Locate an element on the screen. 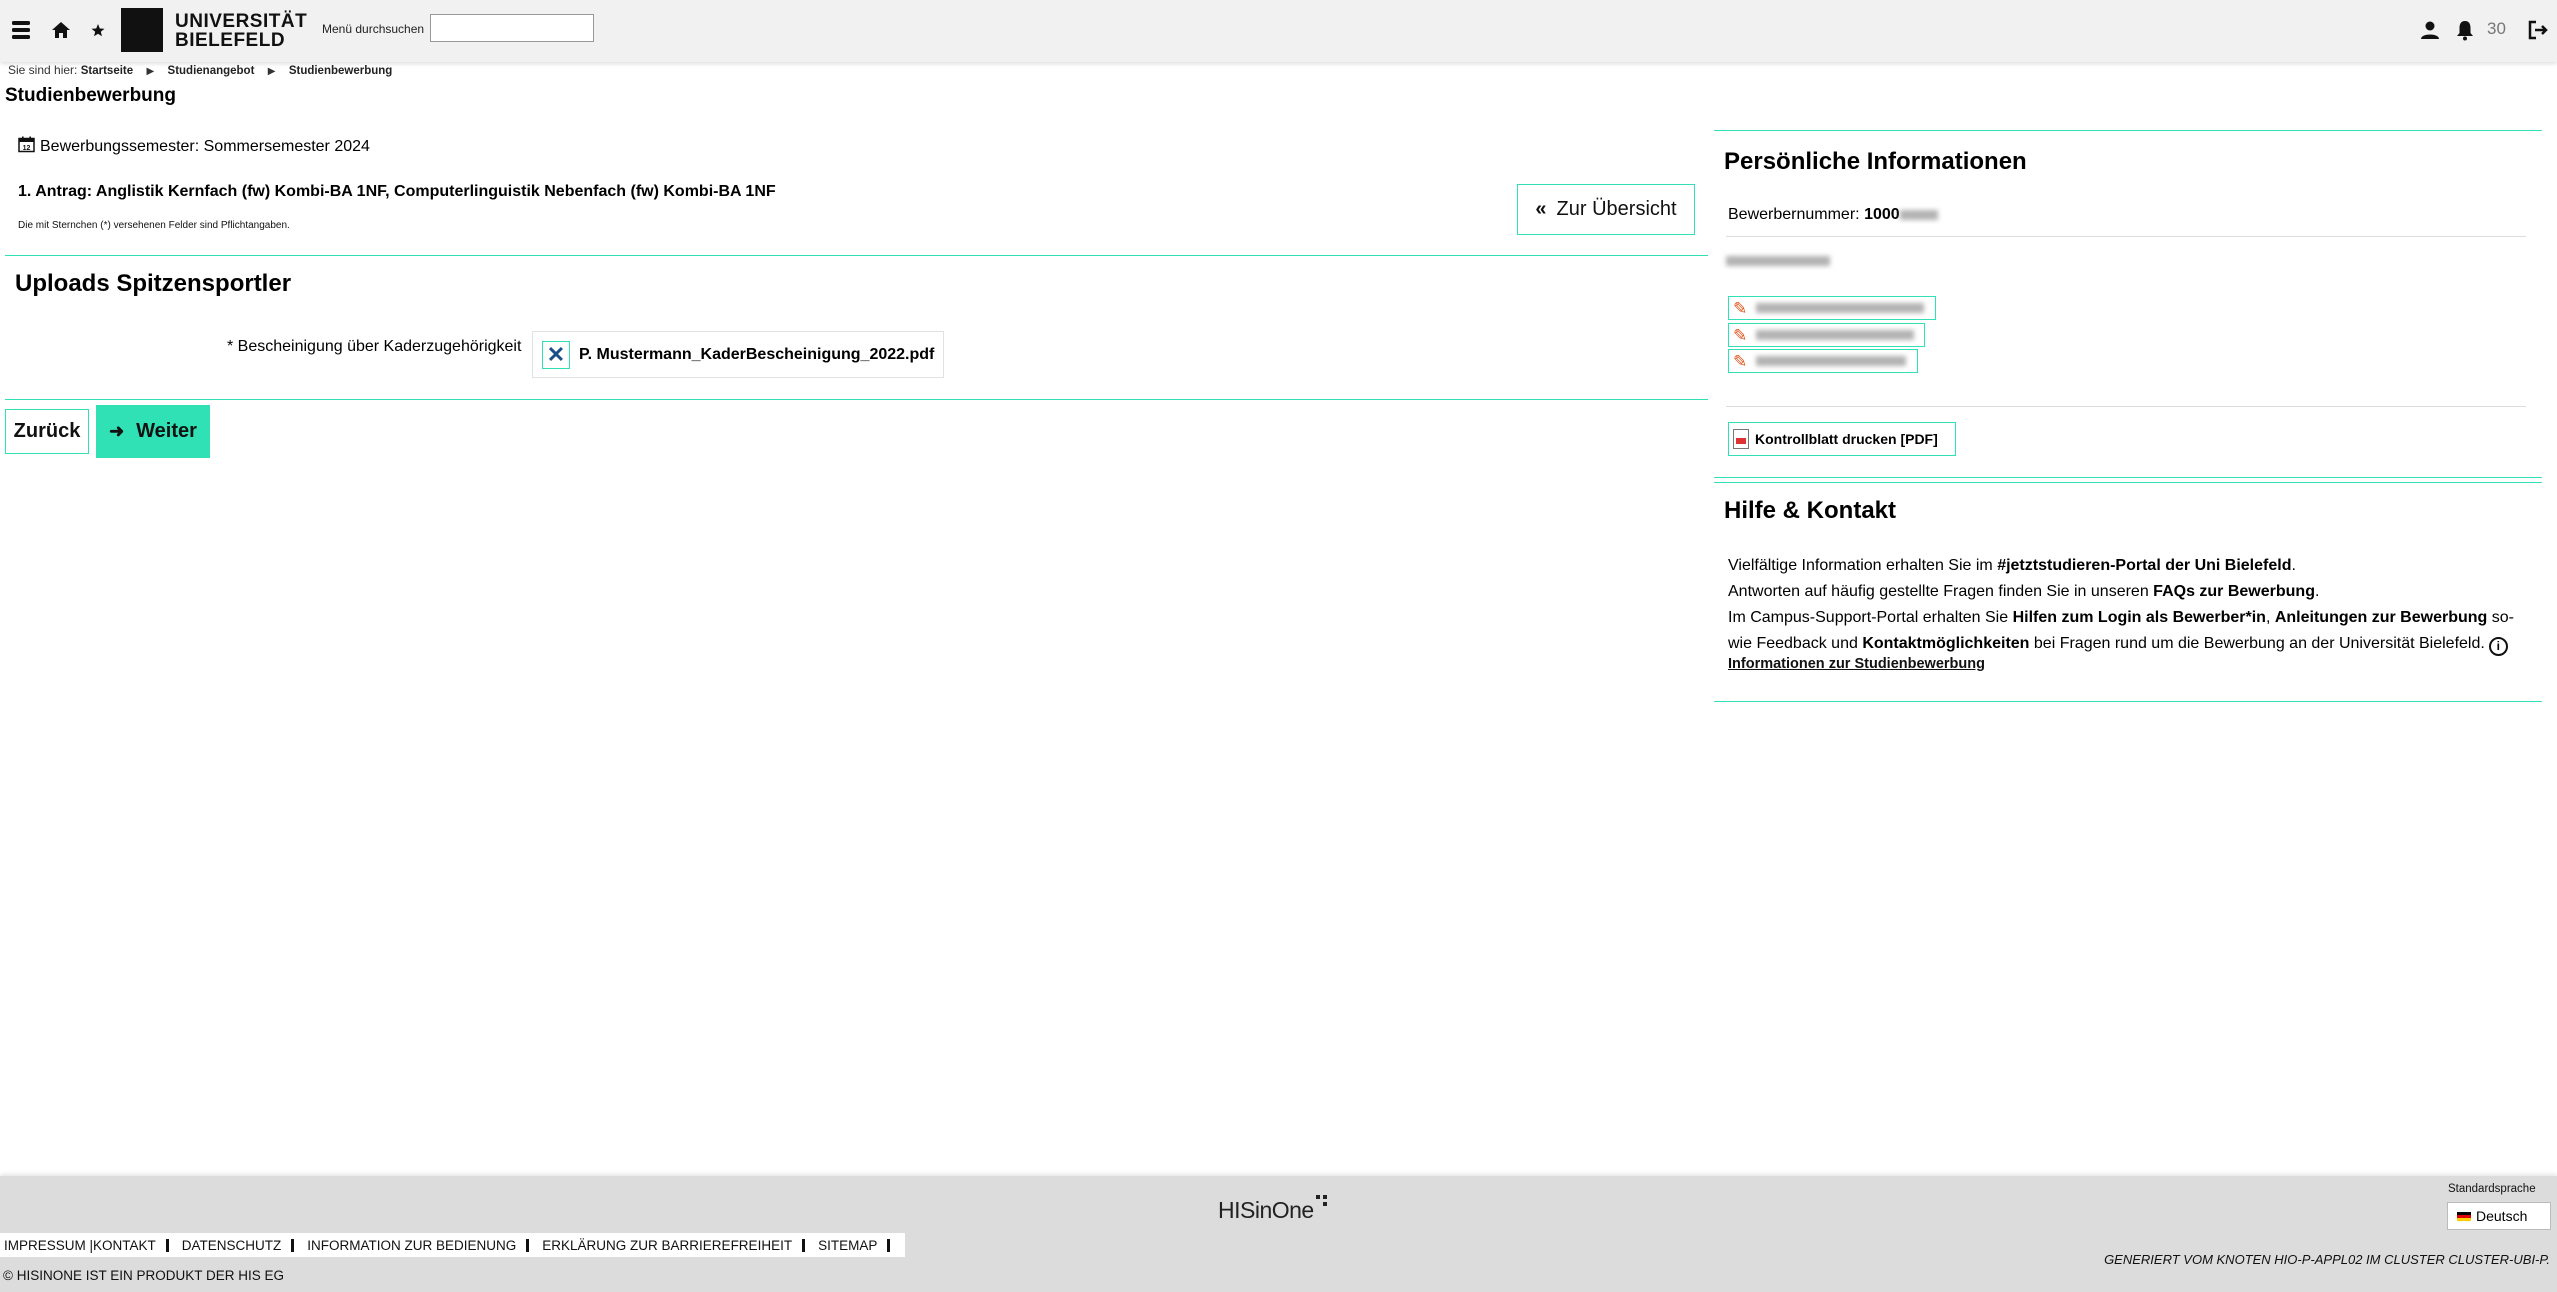 Image resolution: width=2557 pixels, height=1292 pixels. edit-address-button: ✎ is located at coordinates (1832, 308).